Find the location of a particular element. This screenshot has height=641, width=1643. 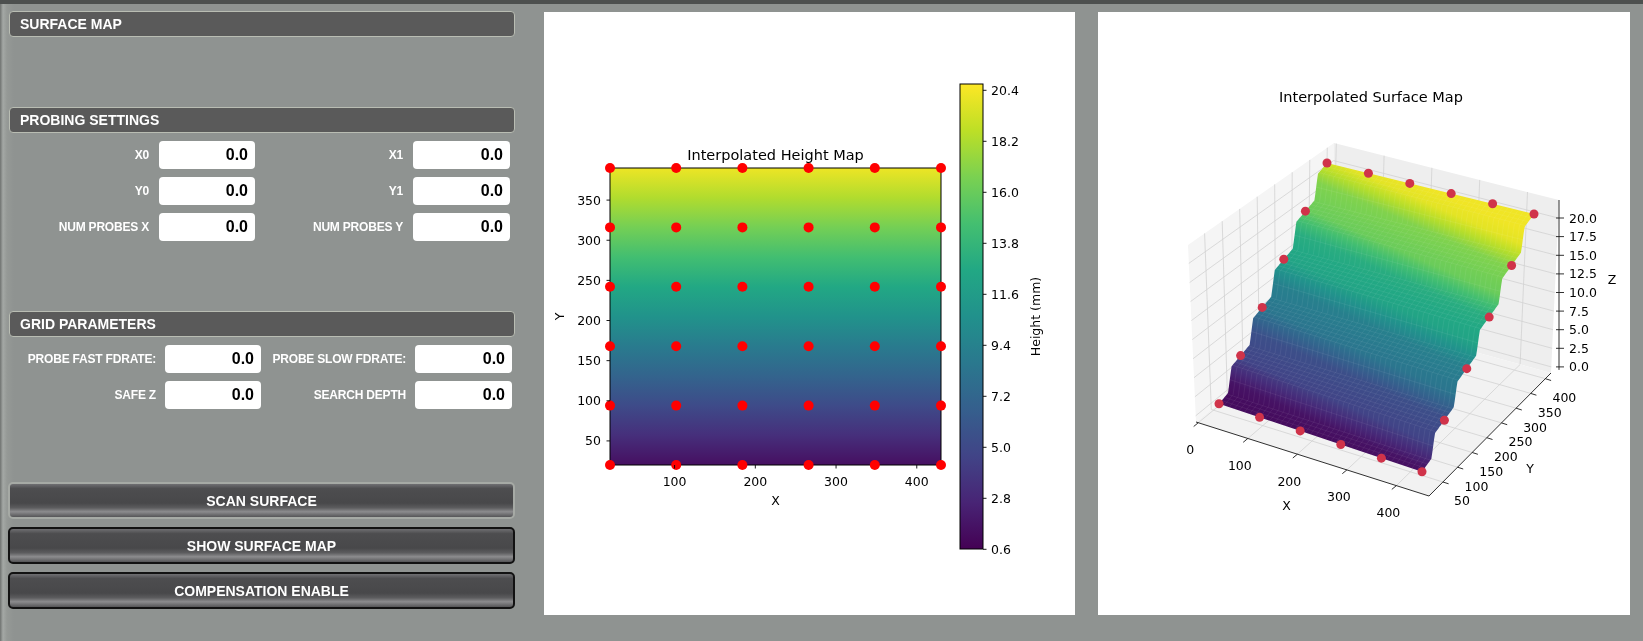

axis-tick-label: 7.5 is located at coordinates (1579, 311).